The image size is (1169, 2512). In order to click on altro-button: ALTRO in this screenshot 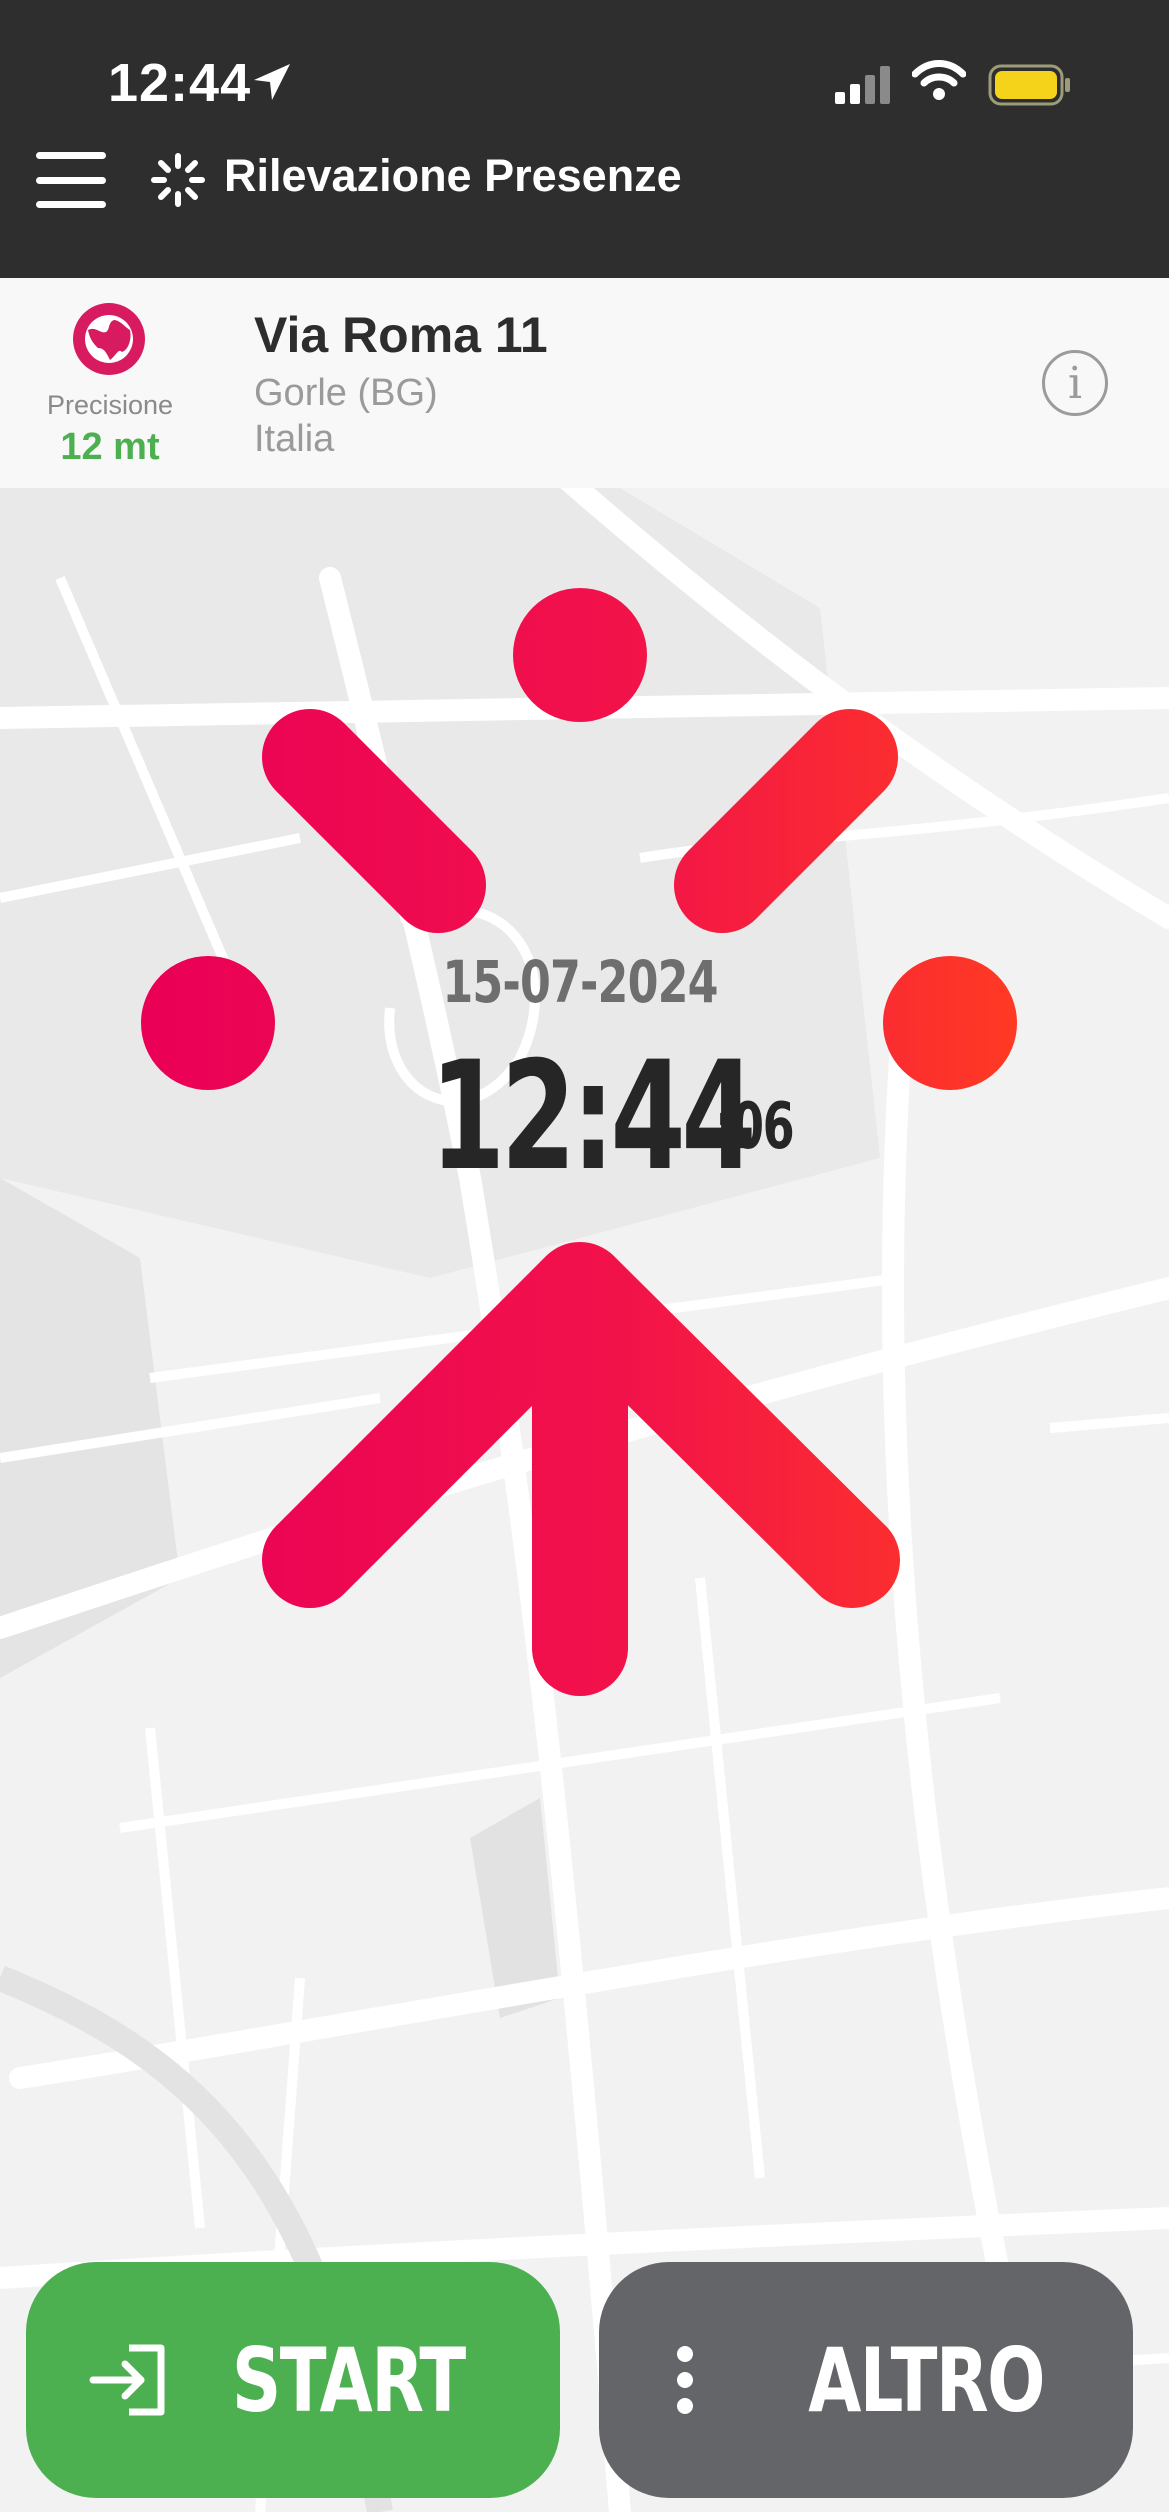, I will do `click(866, 2380)`.